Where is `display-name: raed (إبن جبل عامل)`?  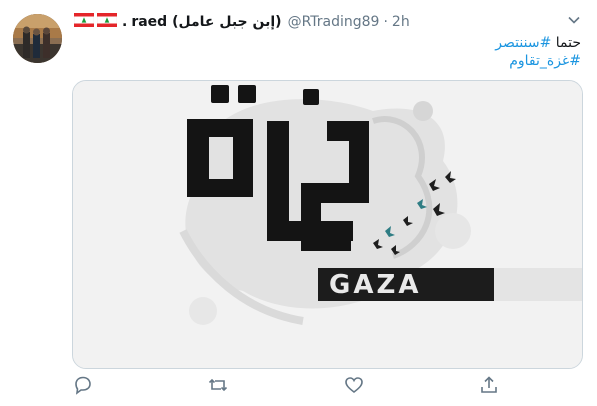 display-name: raed (إبن جبل عامل) is located at coordinates (206, 22).